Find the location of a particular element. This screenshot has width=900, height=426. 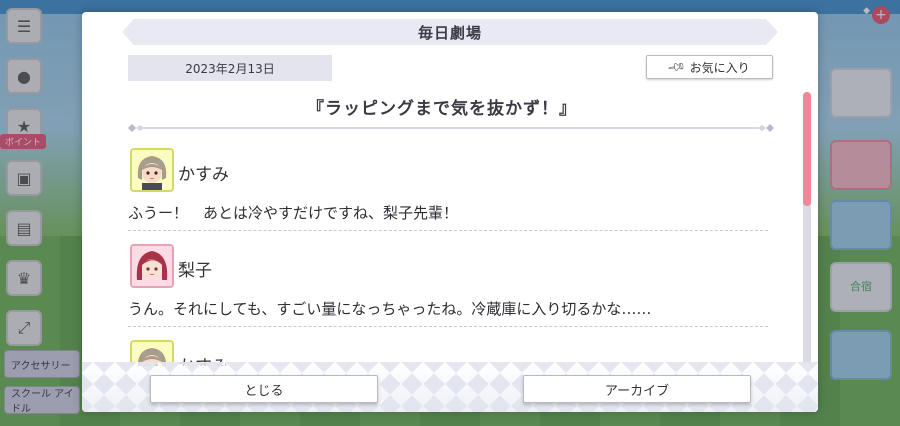

close-button: とじる is located at coordinates (264, 389).